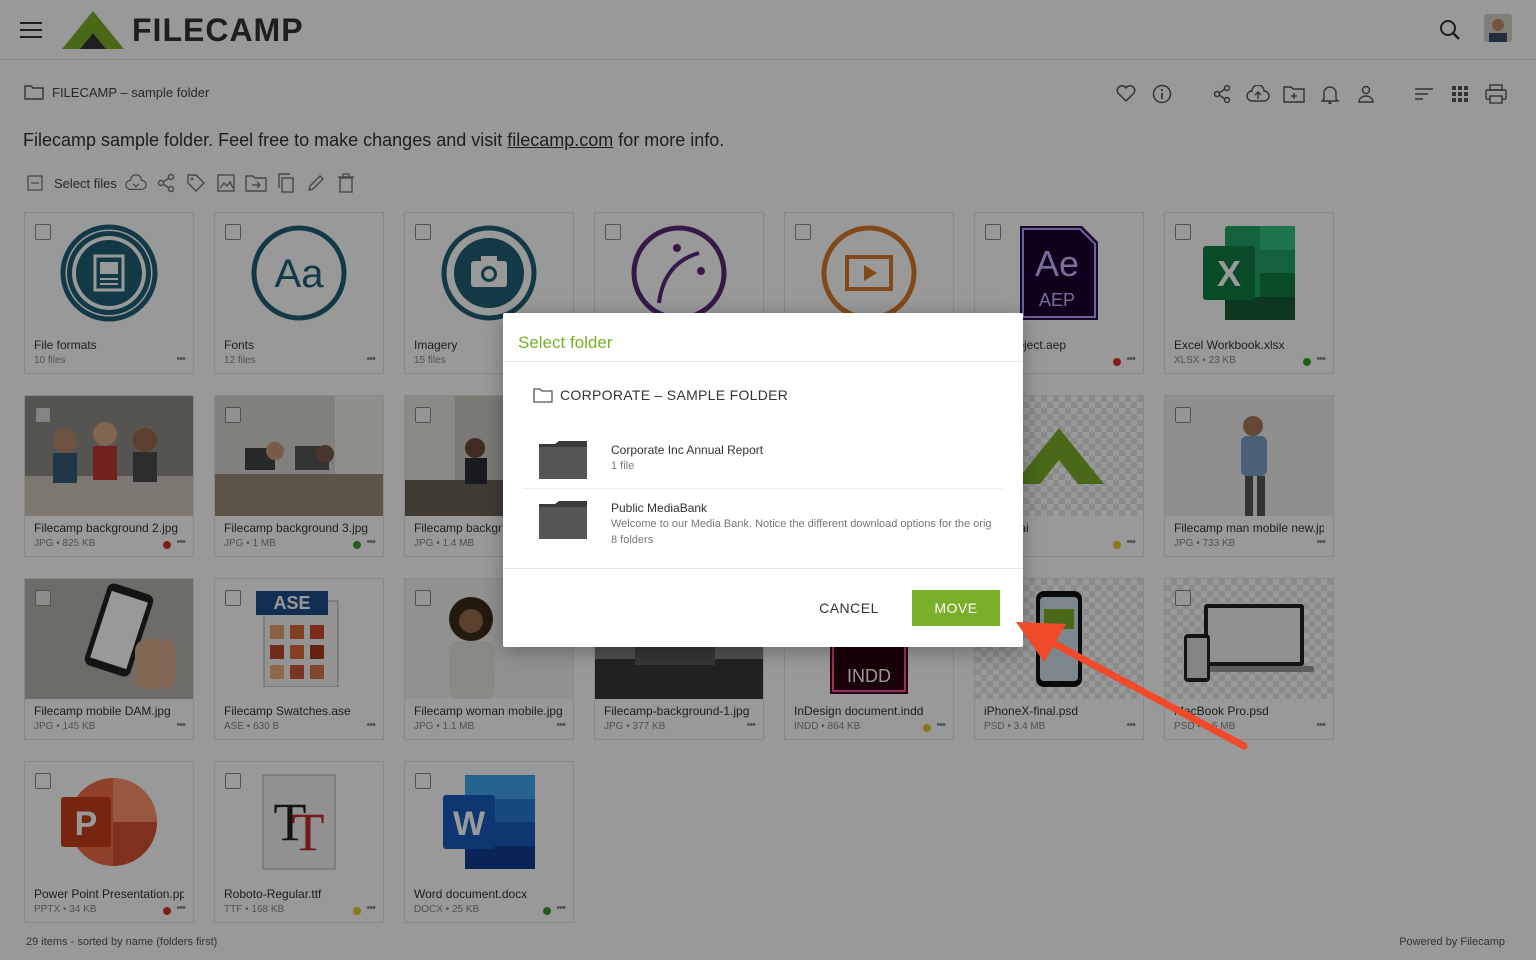 This screenshot has width=1536, height=960. What do you see at coordinates (1132, 686) in the screenshot?
I see `annotation-arrow-icon` at bounding box center [1132, 686].